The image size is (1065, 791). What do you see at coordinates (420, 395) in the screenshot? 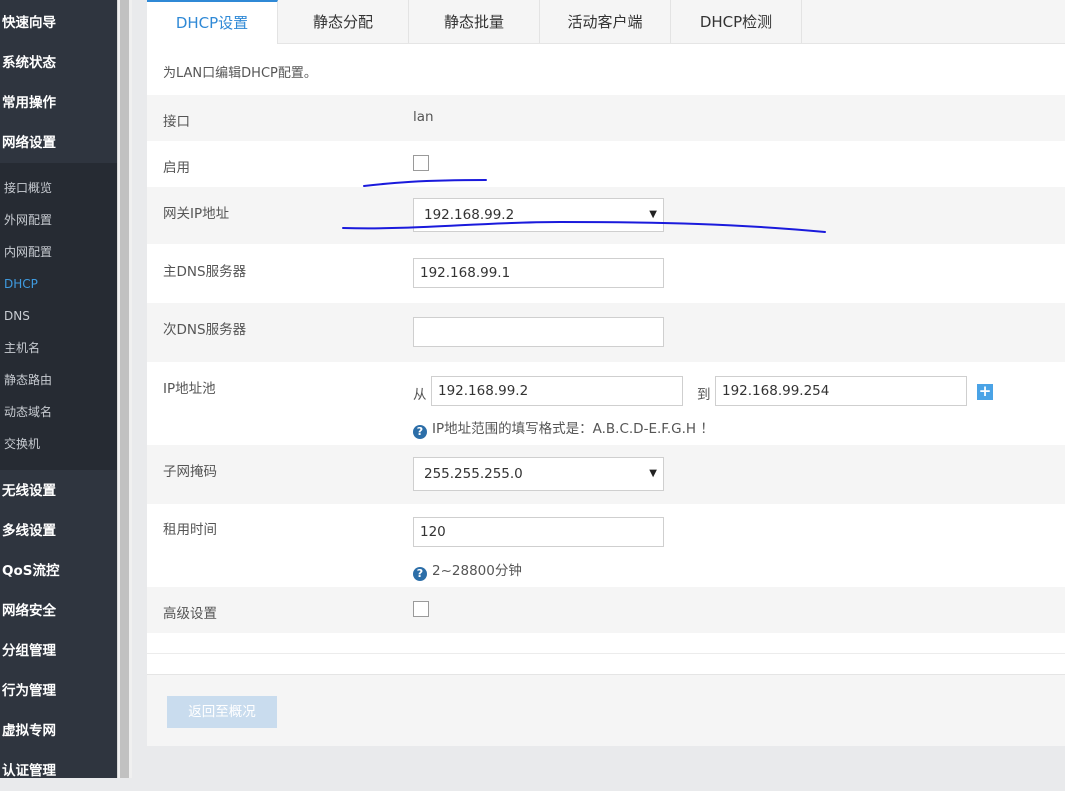
I see `pool-from-label: 从` at bounding box center [420, 395].